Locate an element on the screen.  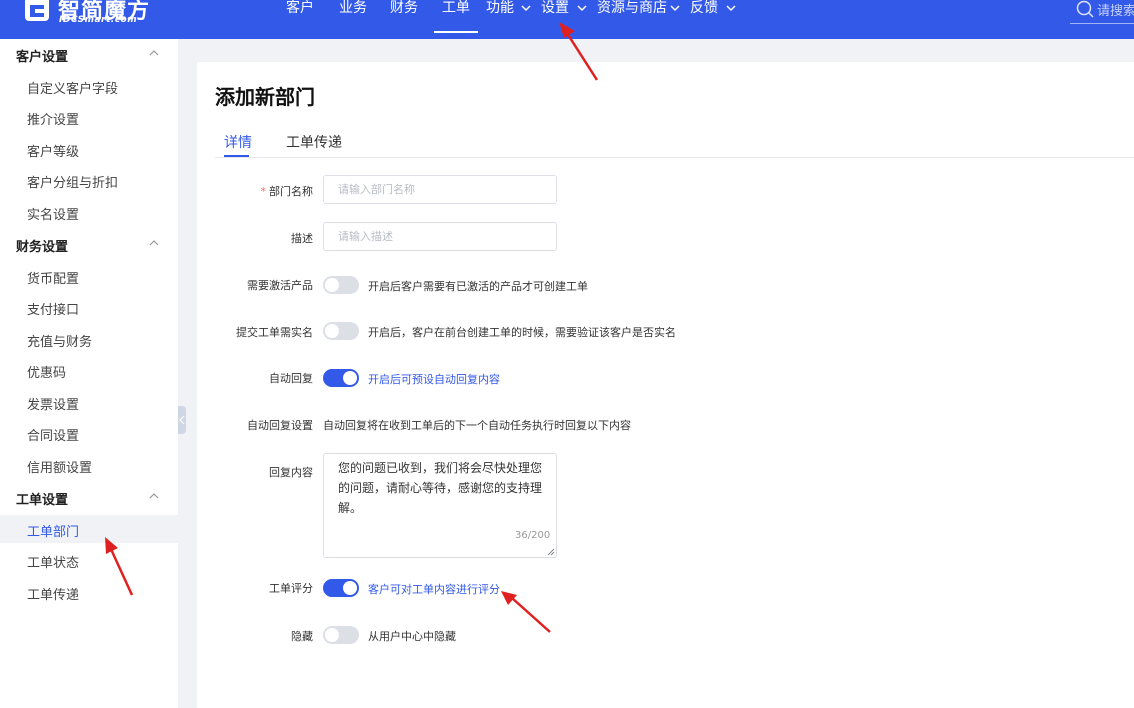
search-placeholder: 请搜索 is located at coordinates (1115, 11).